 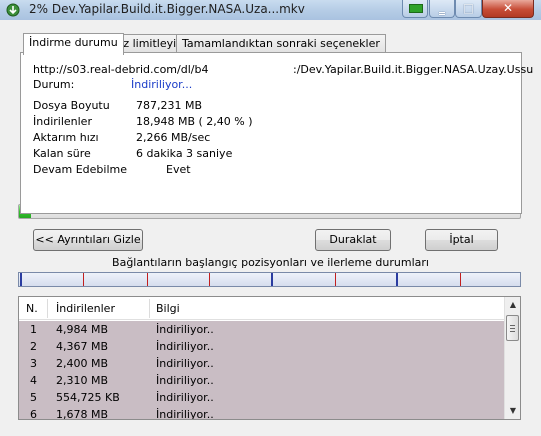 I want to click on table-row: 5 554,725 KB İndiriliyor.., so click(x=262, y=397).